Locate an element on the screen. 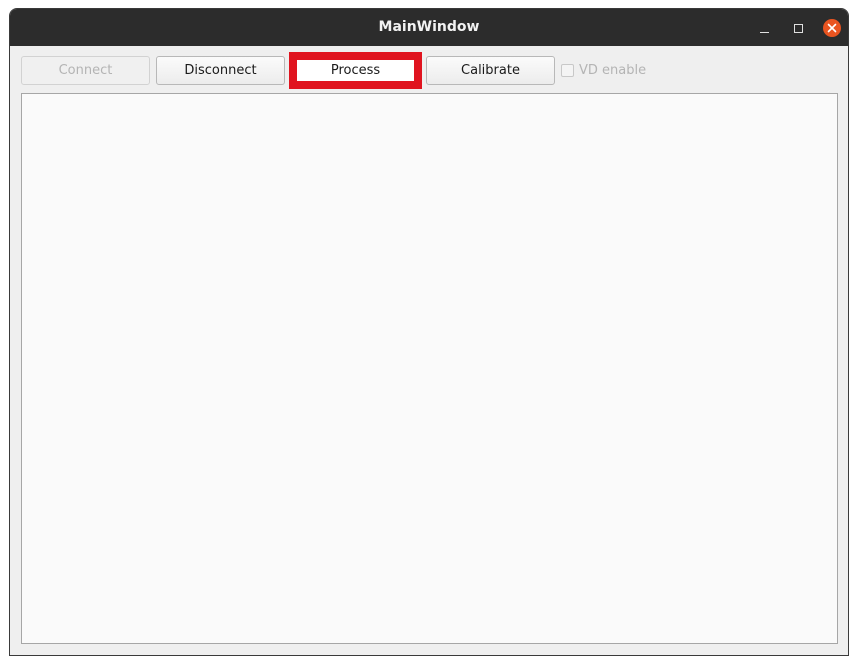  close-button is located at coordinates (832, 28).